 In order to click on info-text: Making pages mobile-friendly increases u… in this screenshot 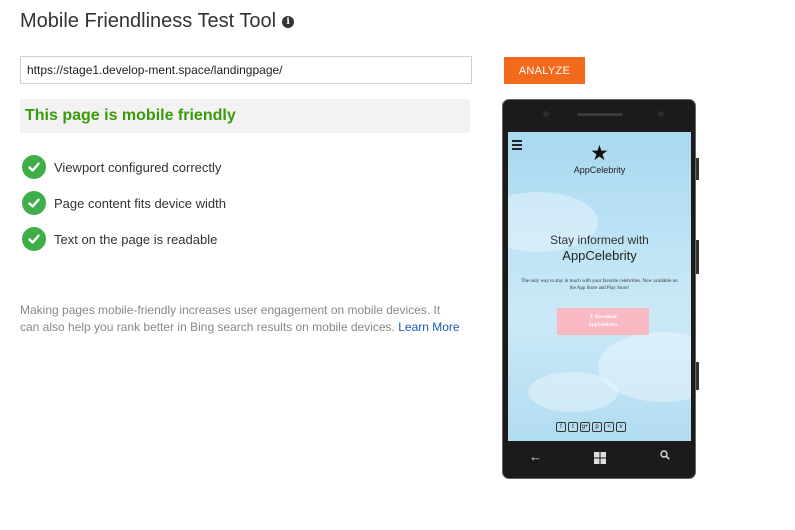, I will do `click(230, 318)`.